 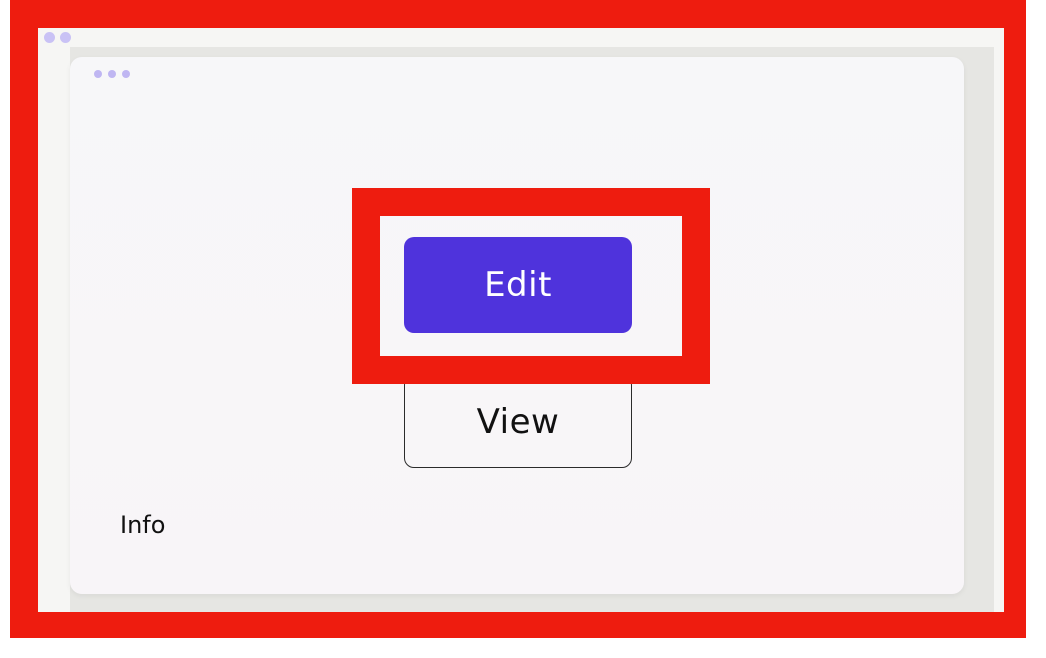 I want to click on edit-button: Edit, so click(x=518, y=285).